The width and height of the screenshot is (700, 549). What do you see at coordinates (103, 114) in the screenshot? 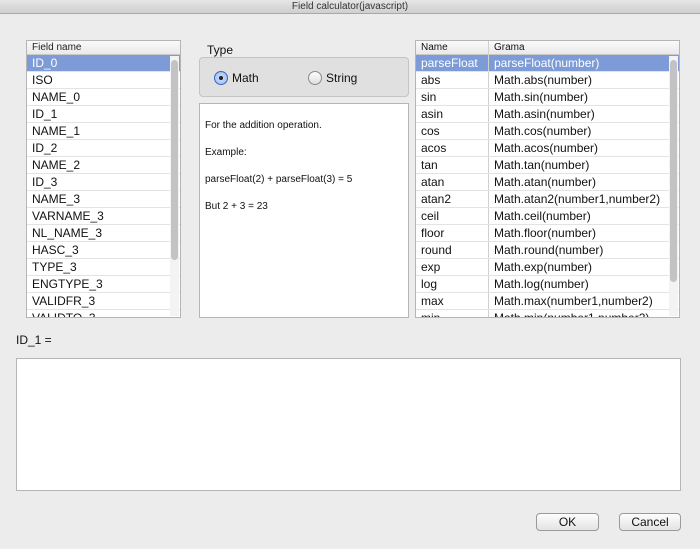
I see `field-list-item: ID_1` at bounding box center [103, 114].